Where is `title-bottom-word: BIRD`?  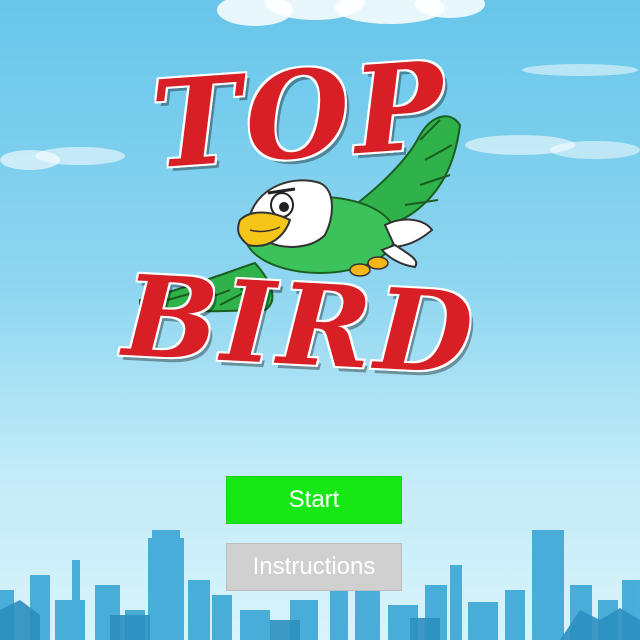 title-bottom-word: BIRD is located at coordinates (300, 325).